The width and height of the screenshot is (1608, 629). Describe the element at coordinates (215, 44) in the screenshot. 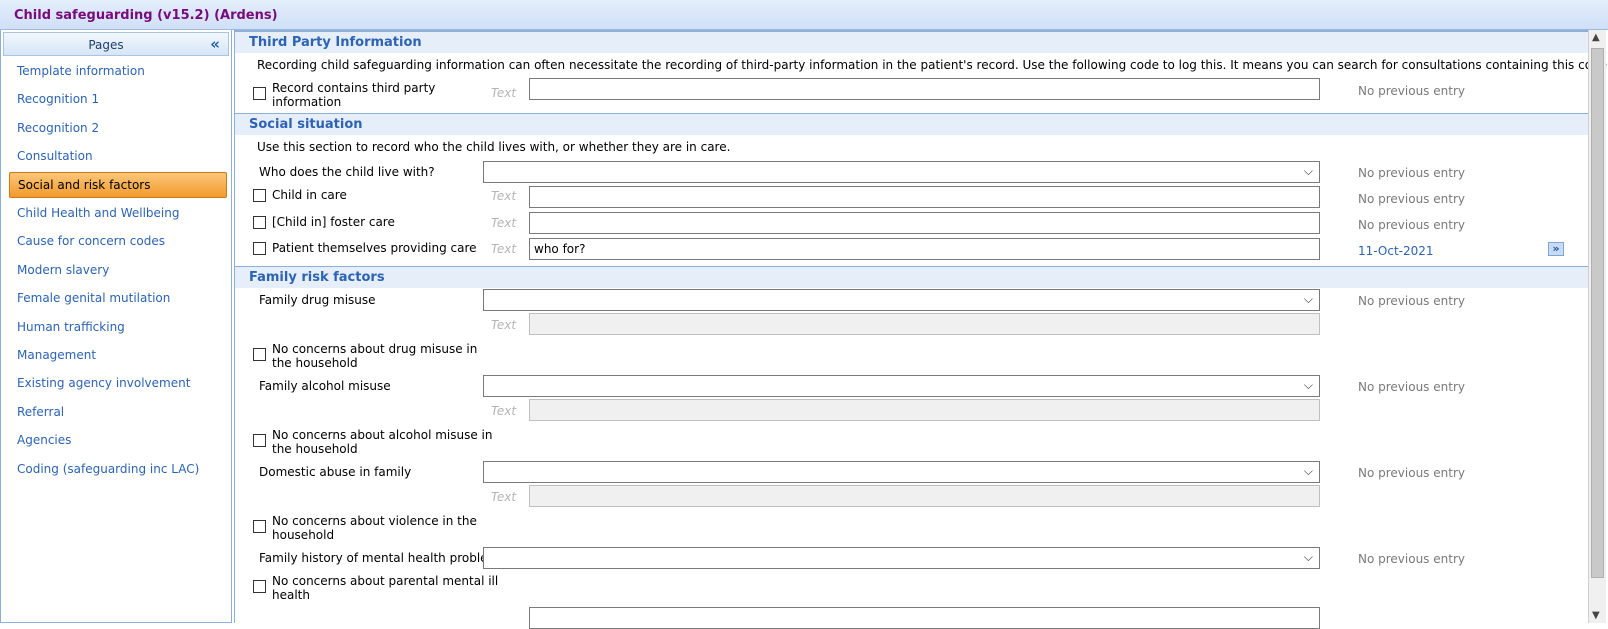

I see `collapse-sidebar-icon: «` at that location.